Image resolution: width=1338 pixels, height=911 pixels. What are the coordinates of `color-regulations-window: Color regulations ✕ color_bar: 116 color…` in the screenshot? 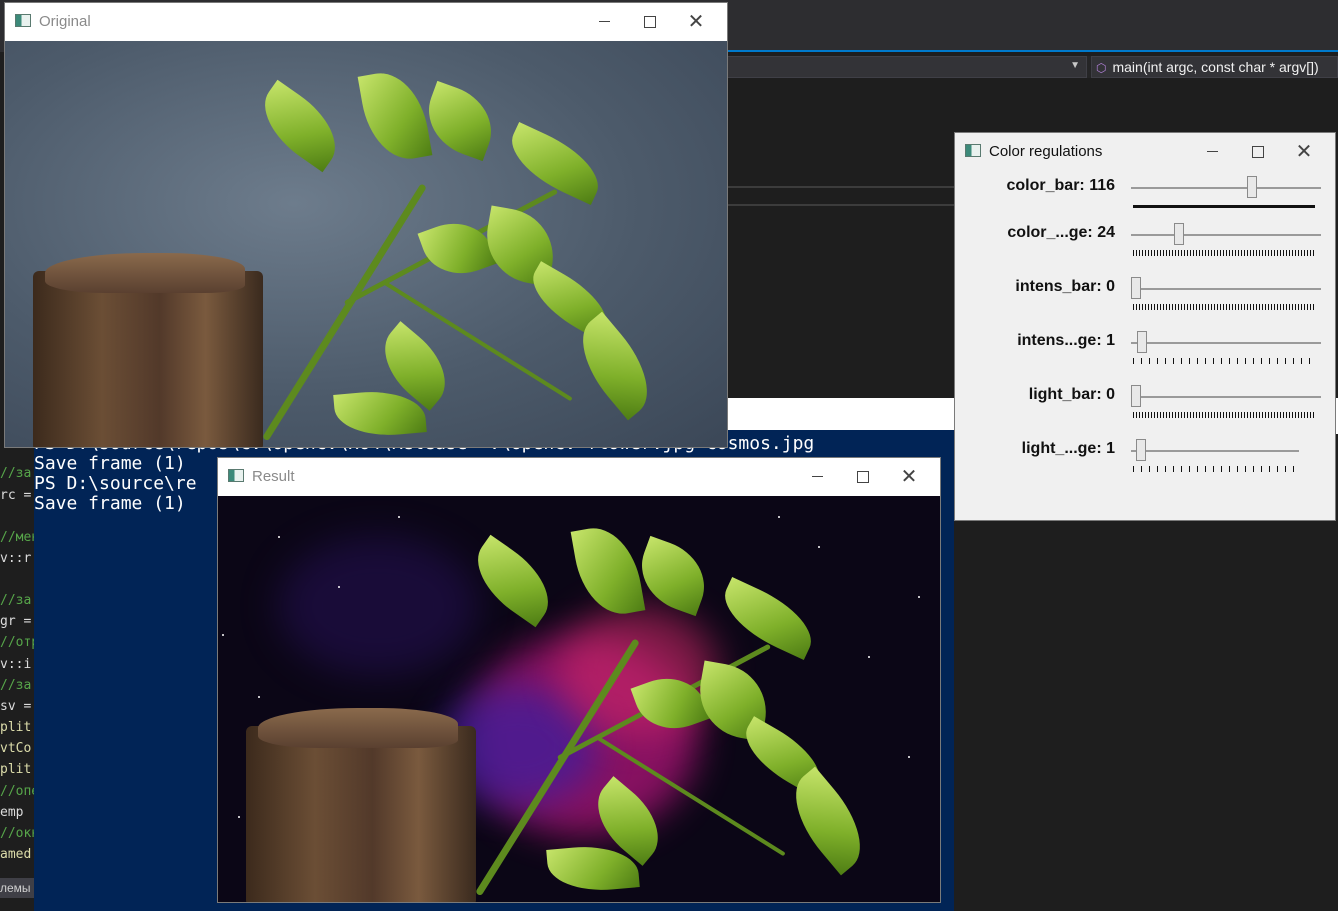 It's located at (1145, 326).